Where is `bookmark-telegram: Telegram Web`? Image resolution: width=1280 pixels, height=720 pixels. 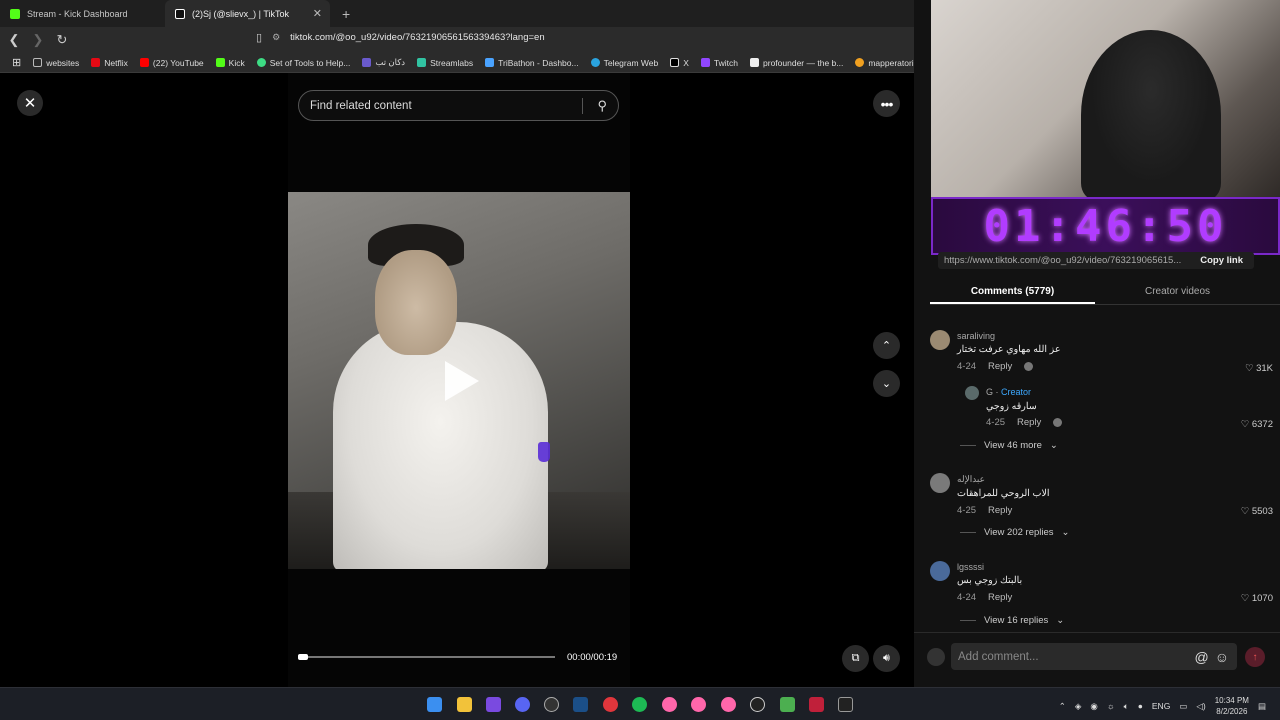 bookmark-telegram: Telegram Web is located at coordinates (625, 63).